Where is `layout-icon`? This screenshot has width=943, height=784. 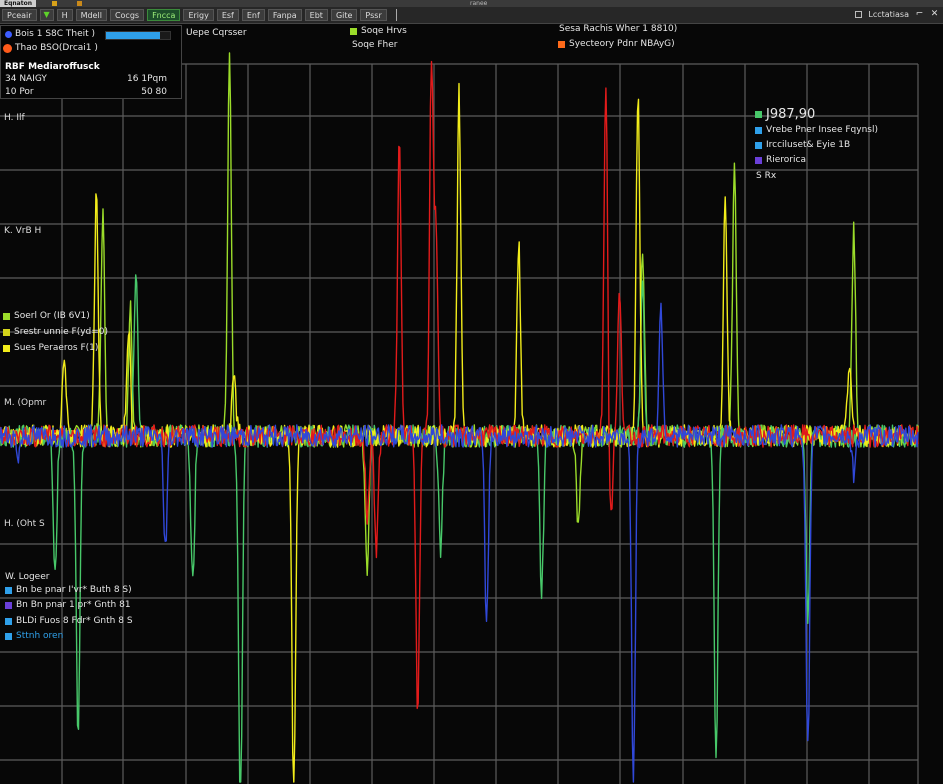 layout-icon is located at coordinates (859, 14).